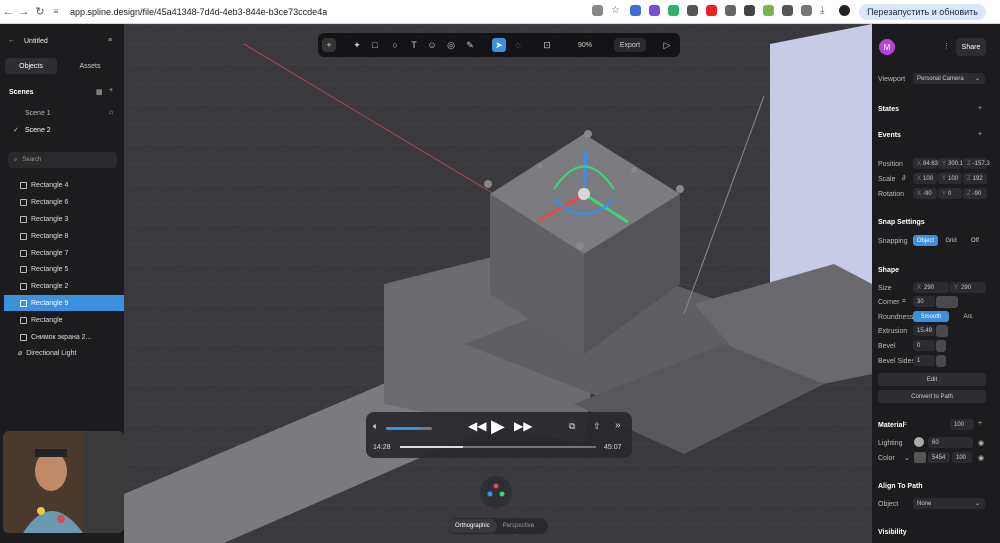 This screenshot has height=543, width=1000. Describe the element at coordinates (903, 178) in the screenshot. I see `link-icon: ∂` at that location.